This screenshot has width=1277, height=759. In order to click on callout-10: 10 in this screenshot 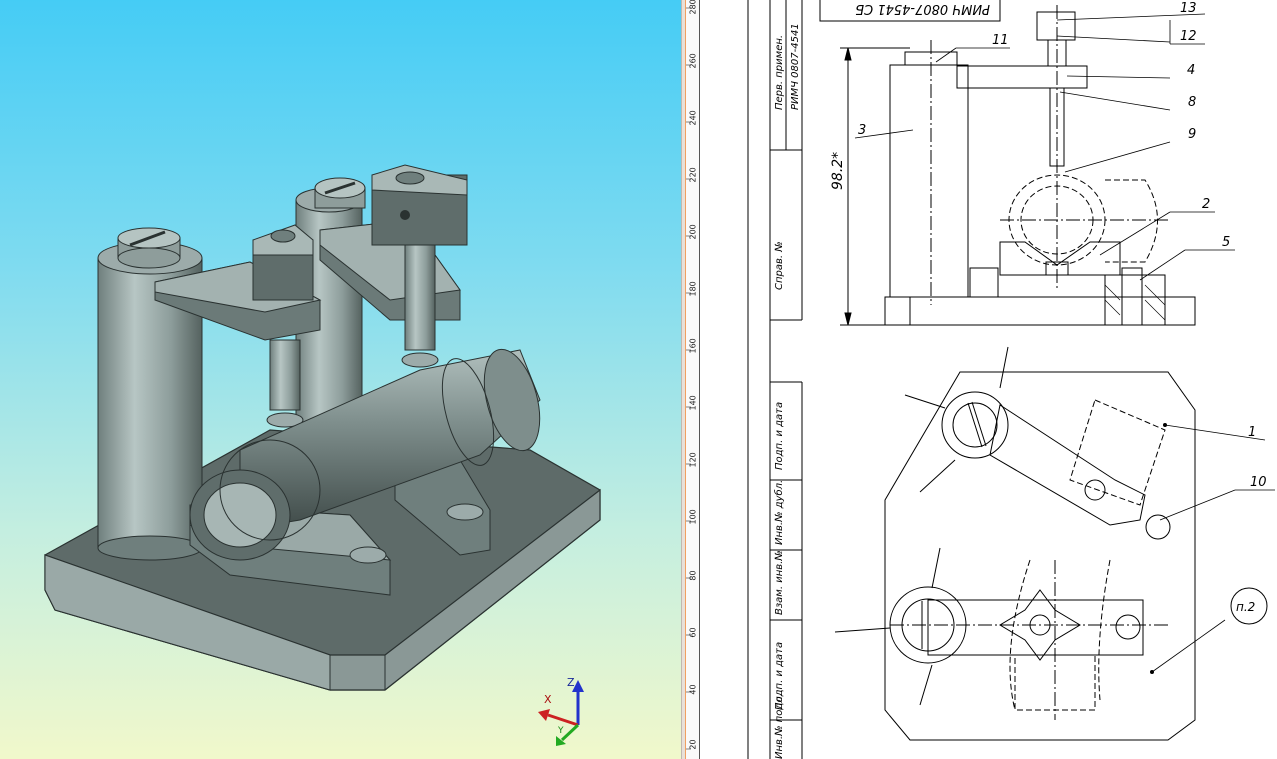, I will do `click(1258, 482)`.